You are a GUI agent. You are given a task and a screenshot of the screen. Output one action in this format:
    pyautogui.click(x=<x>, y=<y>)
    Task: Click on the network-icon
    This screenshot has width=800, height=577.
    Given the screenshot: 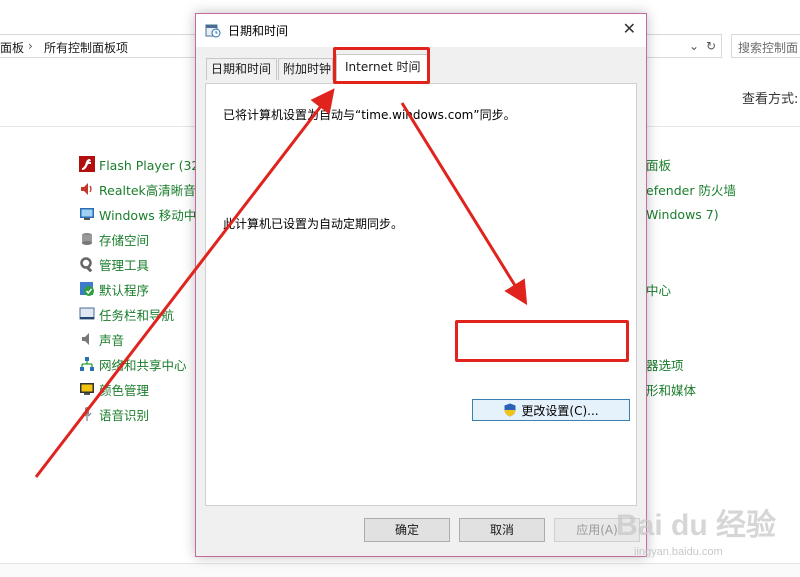 What is the action you would take?
    pyautogui.click(x=87, y=364)
    